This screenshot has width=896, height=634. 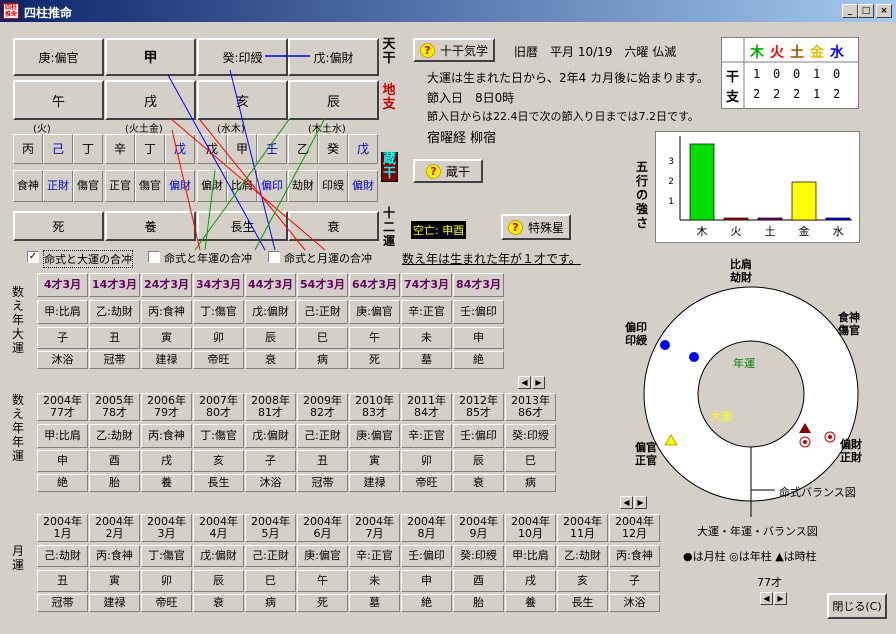 What do you see at coordinates (322, 312) in the screenshot?
I see `taiun-kan-cell: 己:正財` at bounding box center [322, 312].